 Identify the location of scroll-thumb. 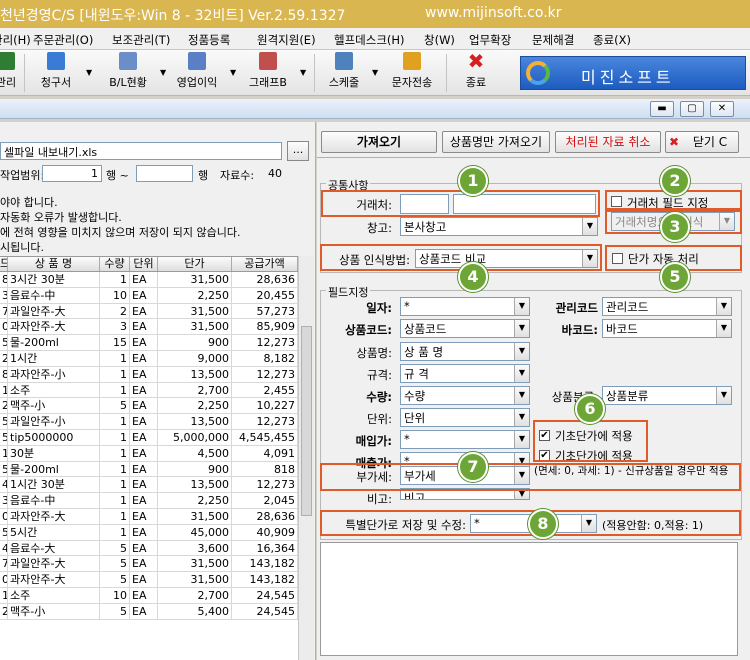
(306, 421).